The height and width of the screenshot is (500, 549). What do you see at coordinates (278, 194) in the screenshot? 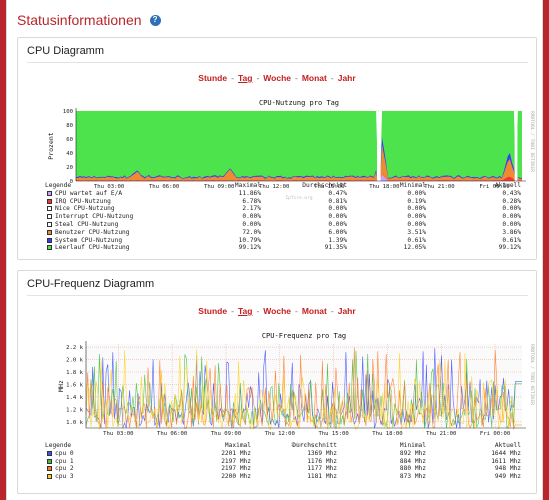
I see `legend-row: CPU wartet auf E/A 11.86% 0.47% 0.00% 0.43%` at bounding box center [278, 194].